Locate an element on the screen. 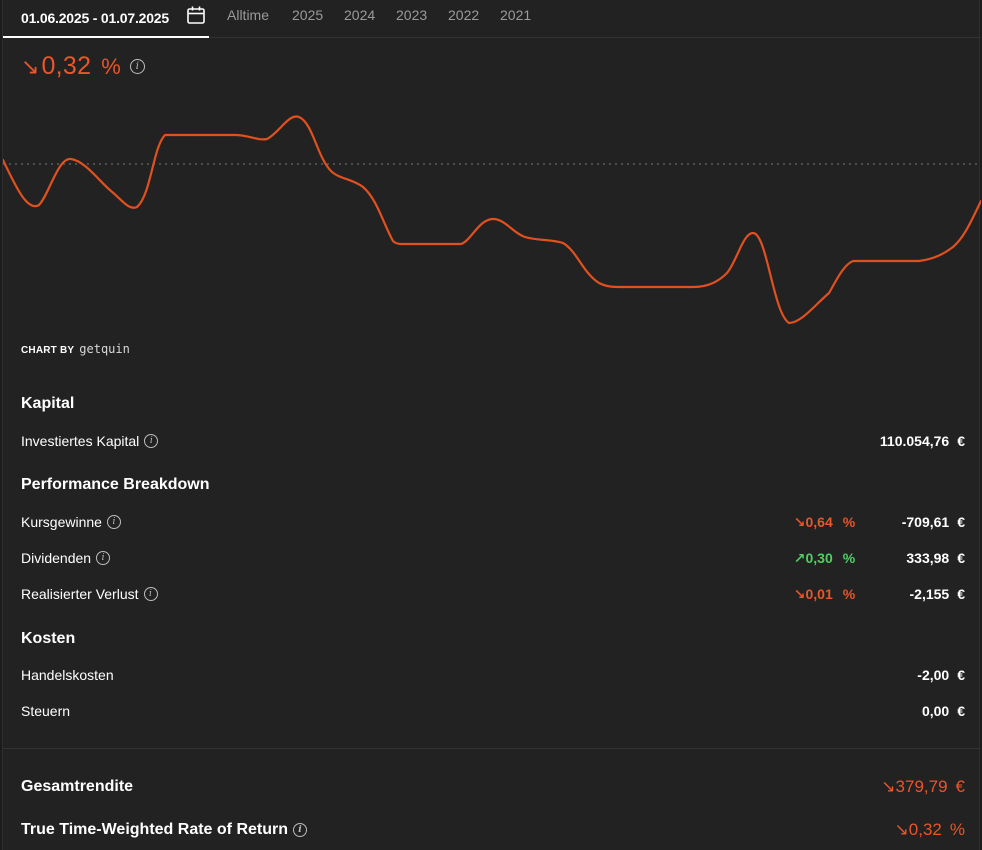  row-handelskosten: Handelskosten -2,00 € is located at coordinates (493, 675).